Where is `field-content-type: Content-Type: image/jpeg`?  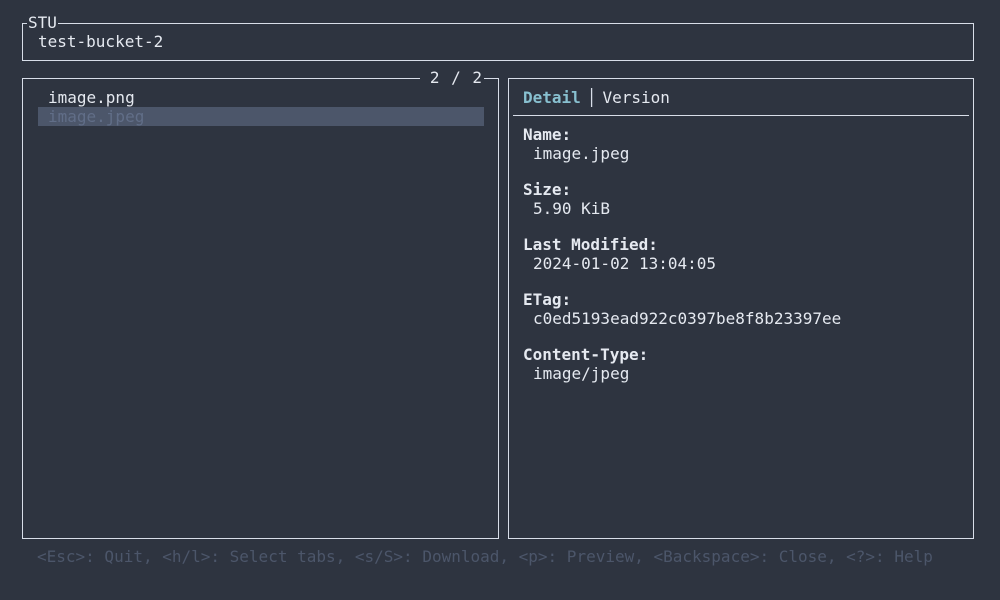 field-content-type: Content-Type: image/jpeg is located at coordinates (585, 364).